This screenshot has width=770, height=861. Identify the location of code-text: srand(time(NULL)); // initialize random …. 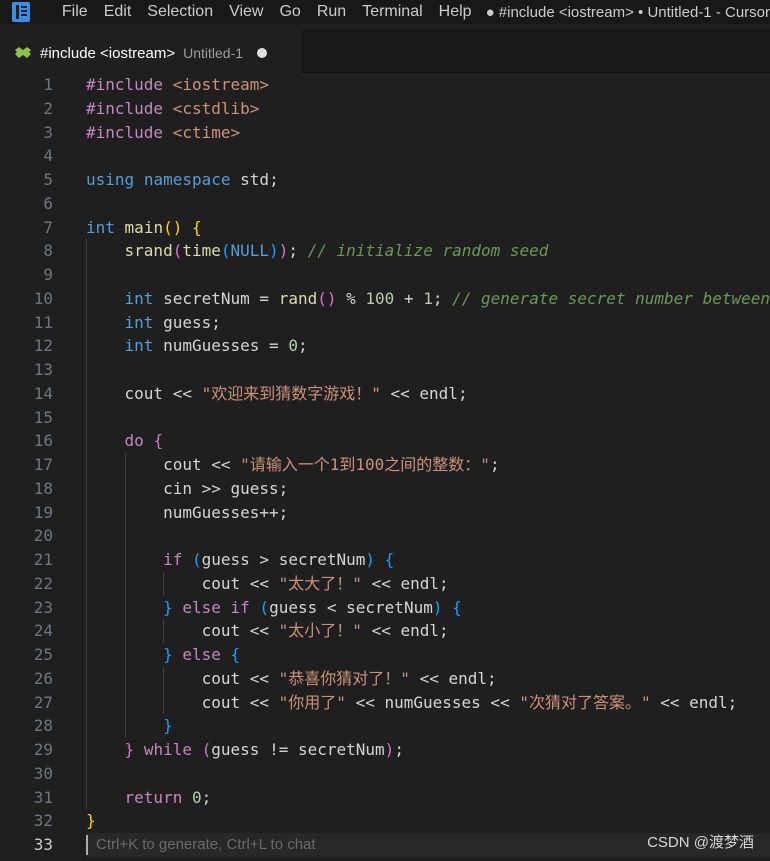
(336, 251).